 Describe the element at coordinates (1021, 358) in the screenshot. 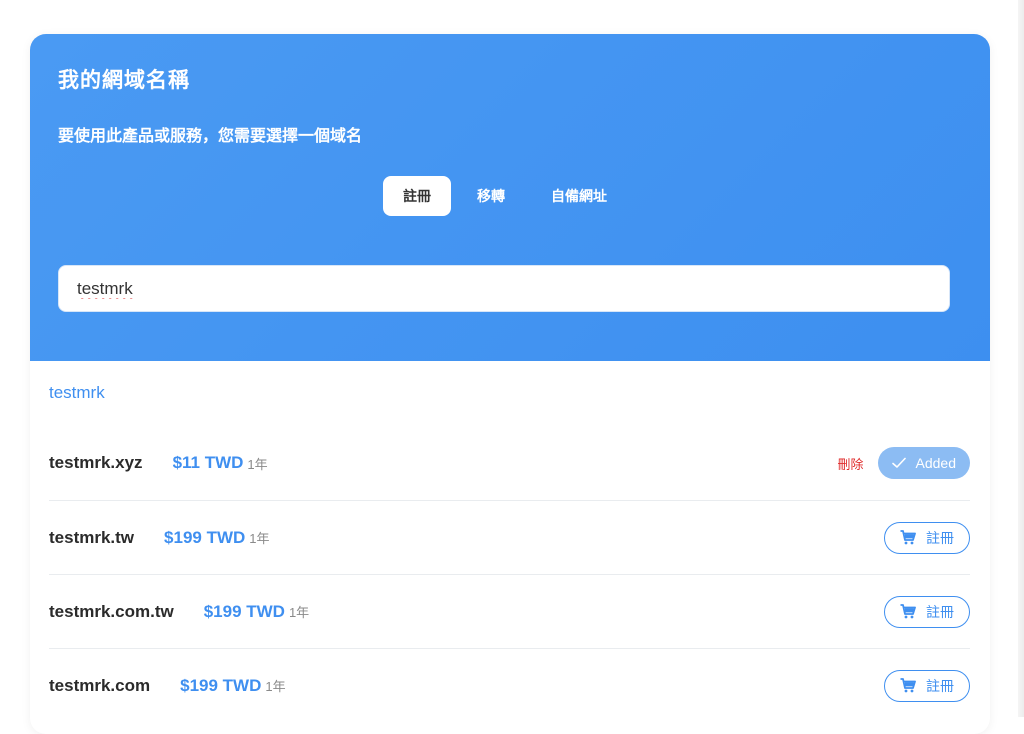

I see `adjacent-panel-edge` at that location.